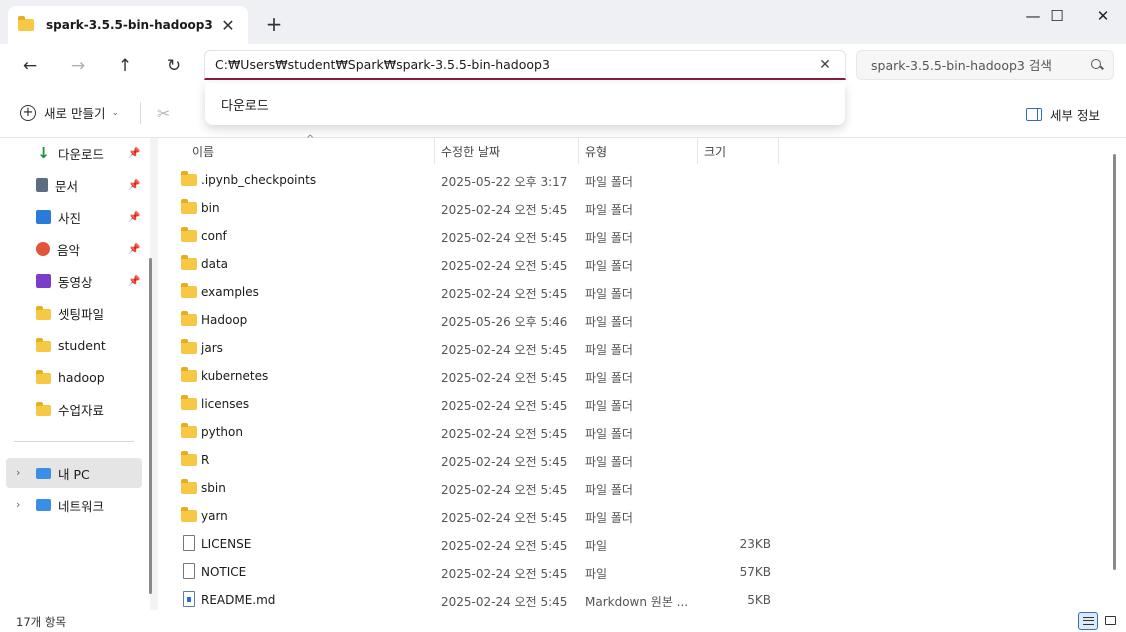 Image resolution: width=1126 pixels, height=632 pixels. Describe the element at coordinates (638, 151) in the screenshot. I see `column-header-type: 유형` at that location.